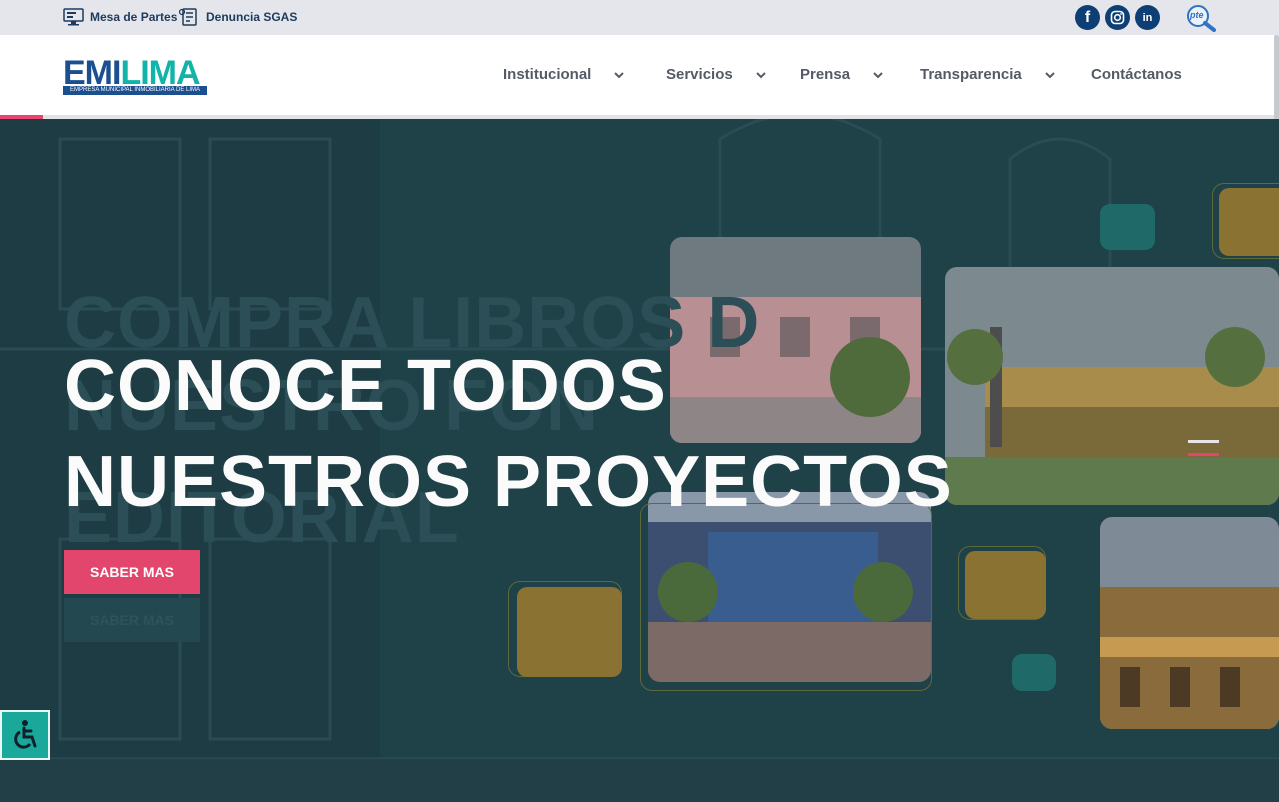  I want to click on pte-label: pte, so click(1197, 15).